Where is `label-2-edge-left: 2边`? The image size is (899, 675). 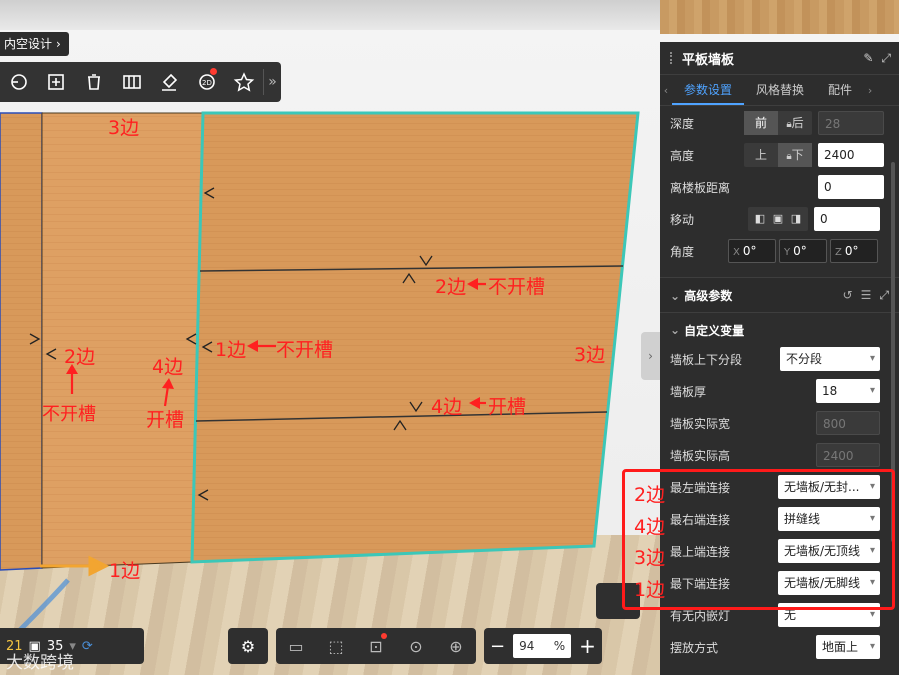
label-2-edge-left: 2边 is located at coordinates (80, 357).